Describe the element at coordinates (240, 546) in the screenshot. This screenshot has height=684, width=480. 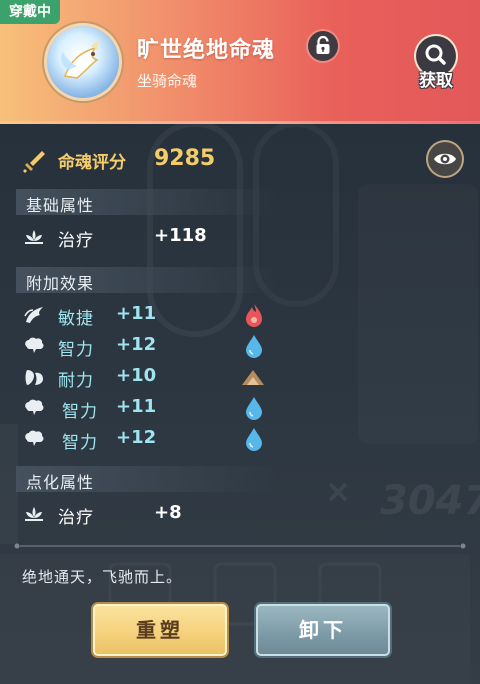
I see `section-divider` at that location.